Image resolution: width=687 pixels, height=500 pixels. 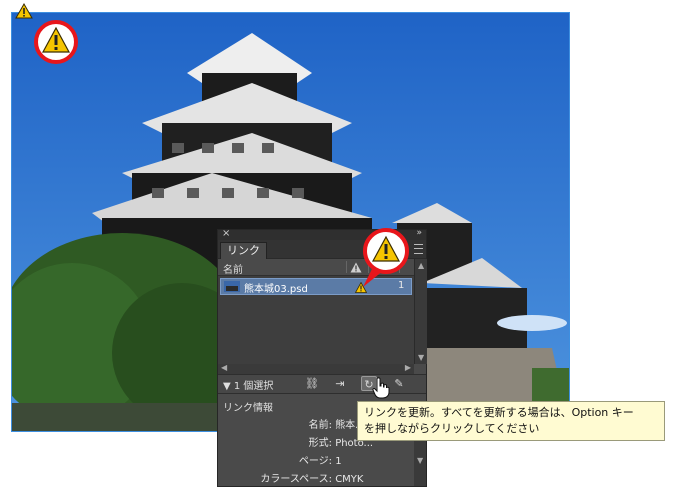 What do you see at coordinates (276, 289) in the screenshot?
I see `link-filename: 熊本城03.psd` at bounding box center [276, 289].